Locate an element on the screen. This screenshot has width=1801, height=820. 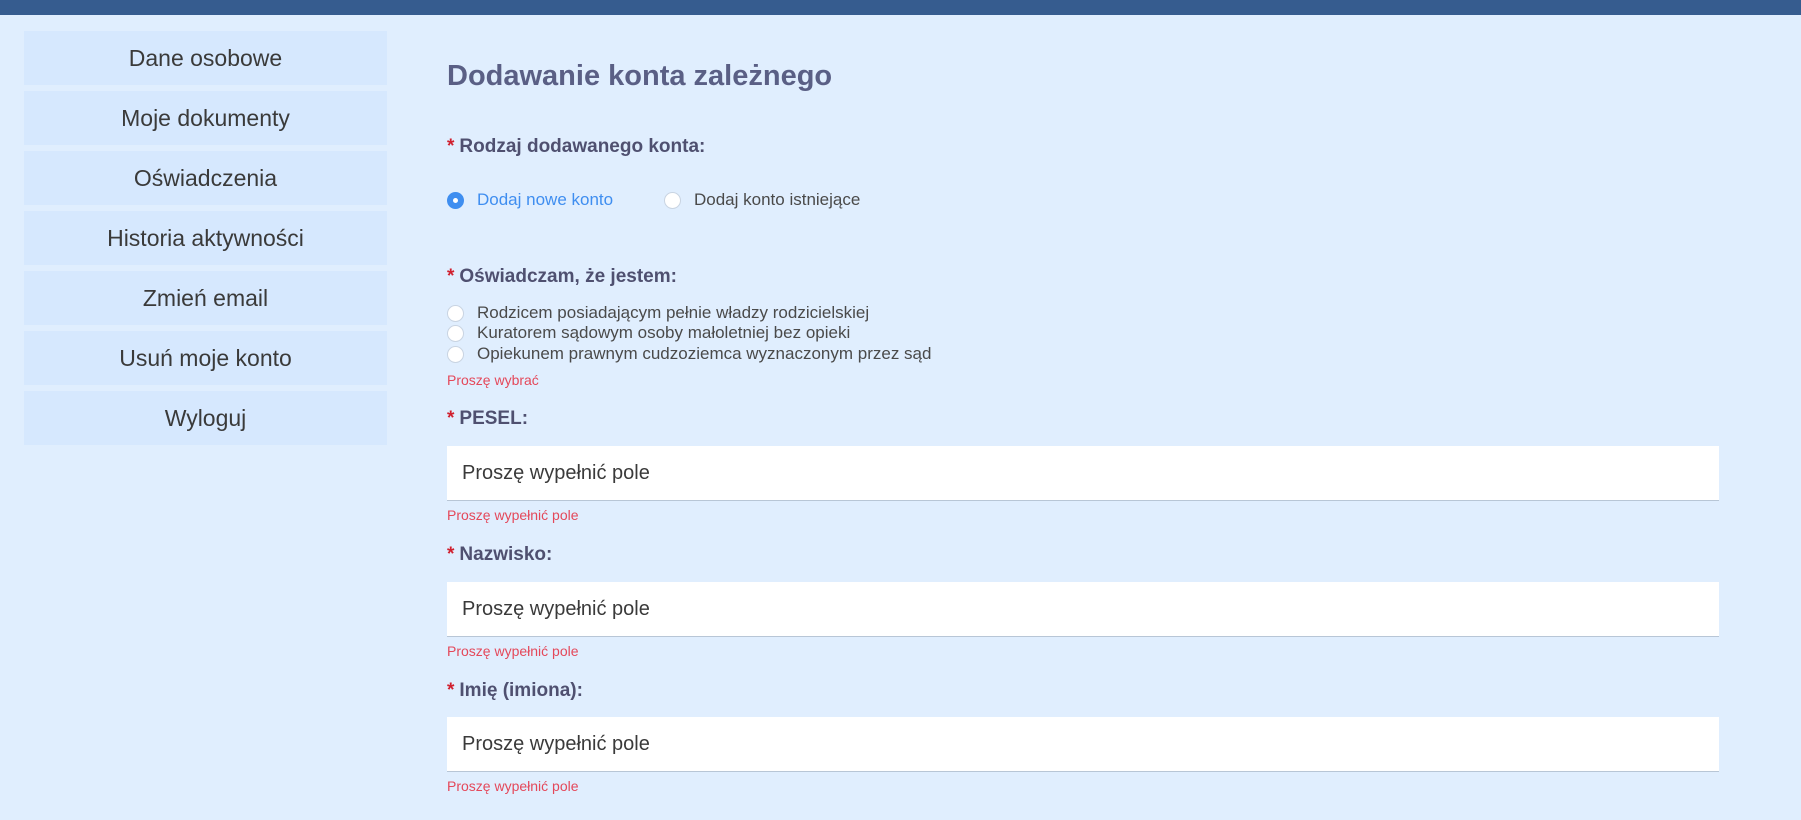
sidebar-item-delete-account: Usuń moje konto is located at coordinates (205, 358).